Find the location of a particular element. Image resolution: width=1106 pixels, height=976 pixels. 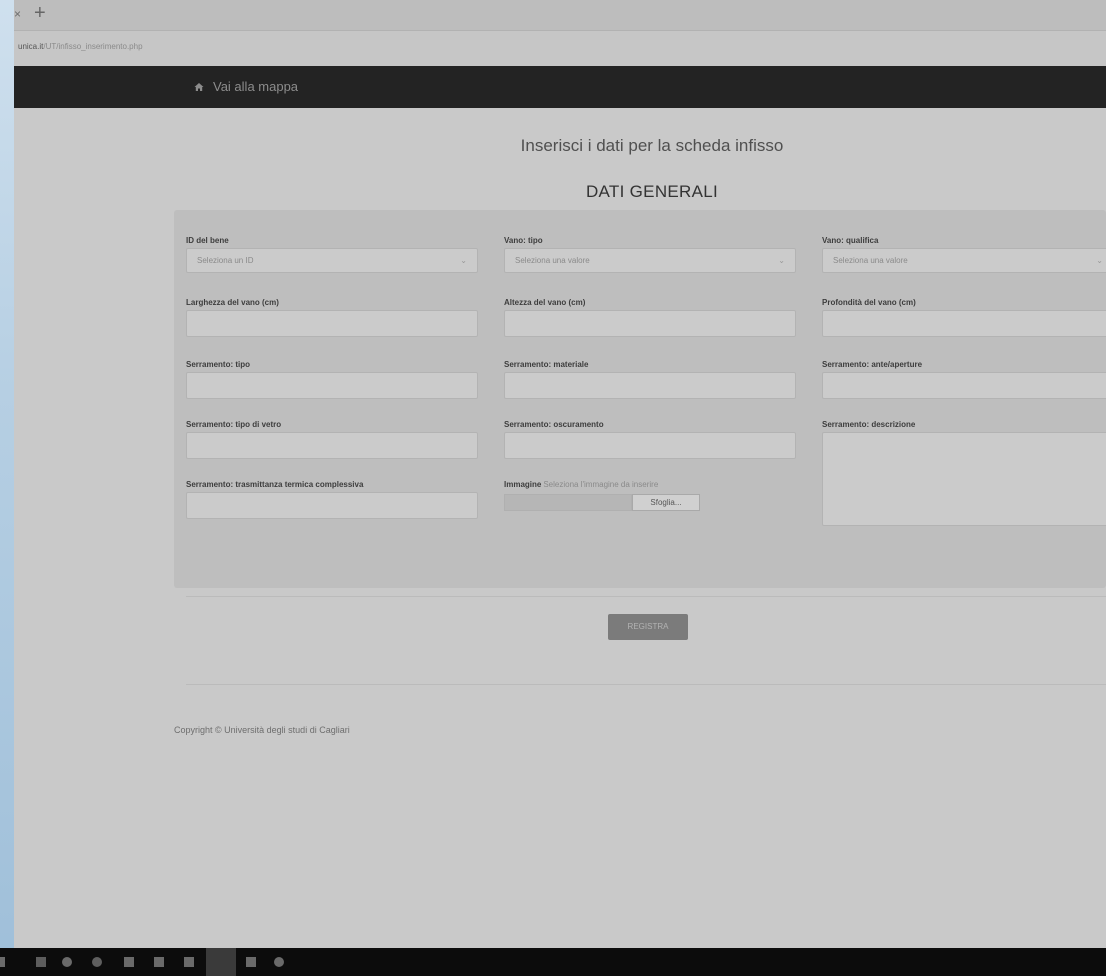

immagine-label-row: Immagine Seleziona l'immagine da inserire is located at coordinates (602, 485).